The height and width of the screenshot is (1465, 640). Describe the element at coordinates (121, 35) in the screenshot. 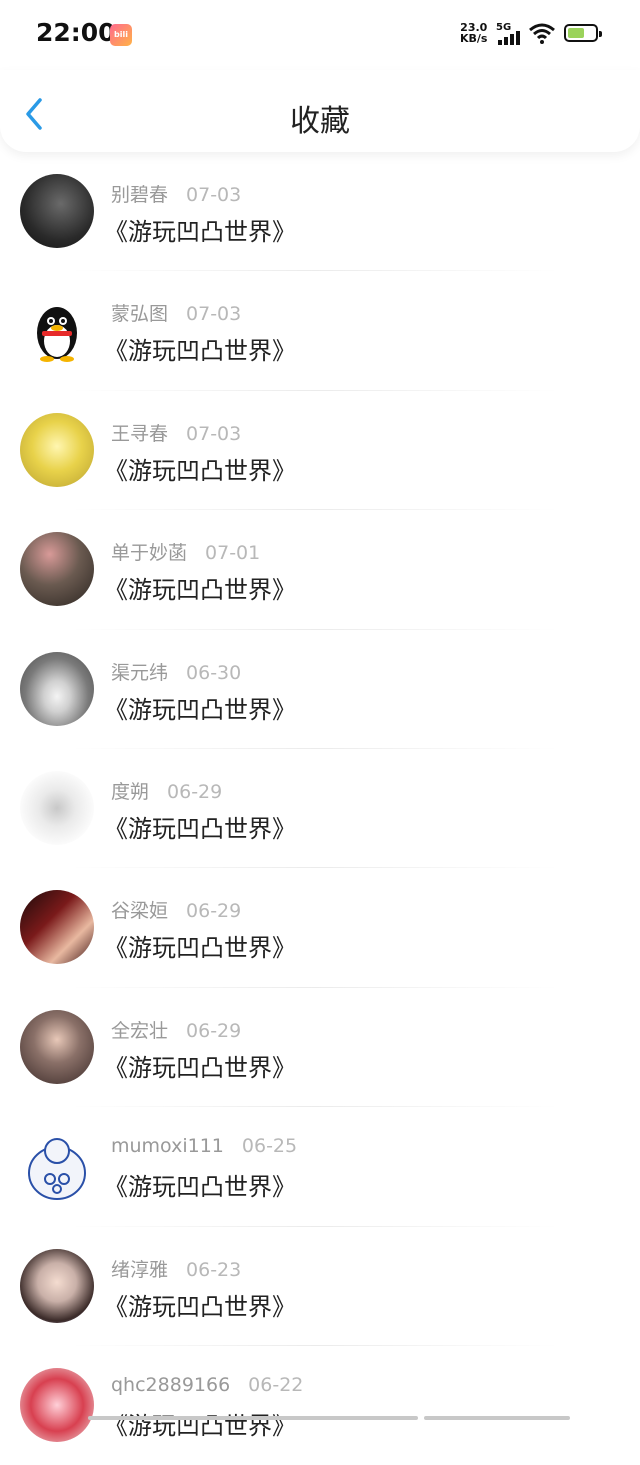

I see `app-badge-icon: bili` at that location.